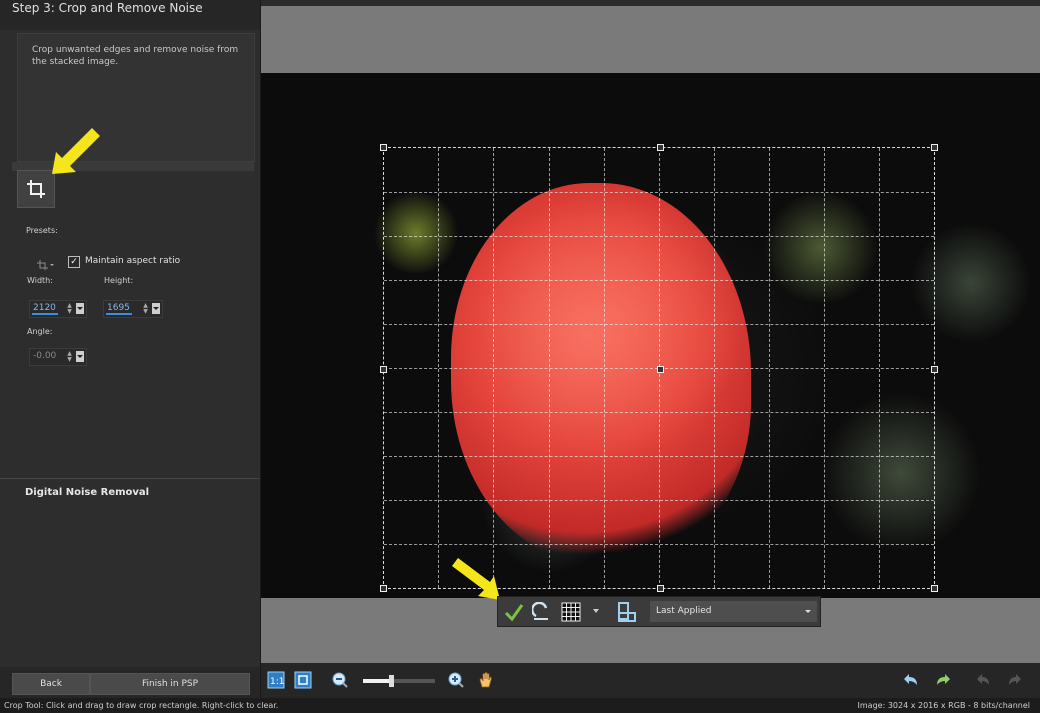 This screenshot has height=713, width=1040. I want to click on crop-preset-select: Last Applied, so click(733, 611).